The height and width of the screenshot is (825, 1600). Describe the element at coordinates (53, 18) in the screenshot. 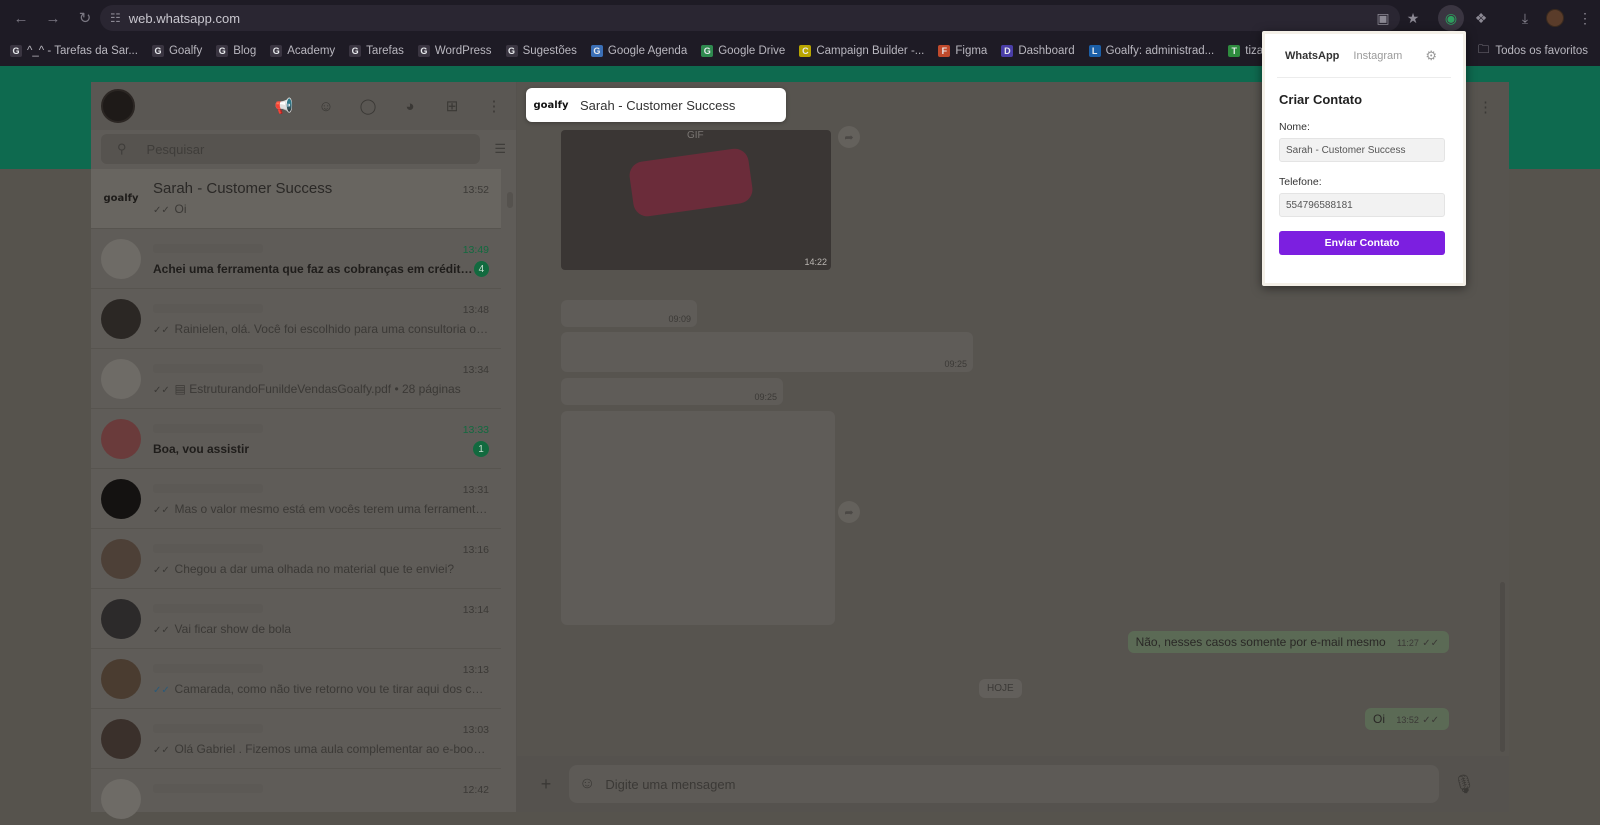

I see `forward-arrow-icon: →` at that location.